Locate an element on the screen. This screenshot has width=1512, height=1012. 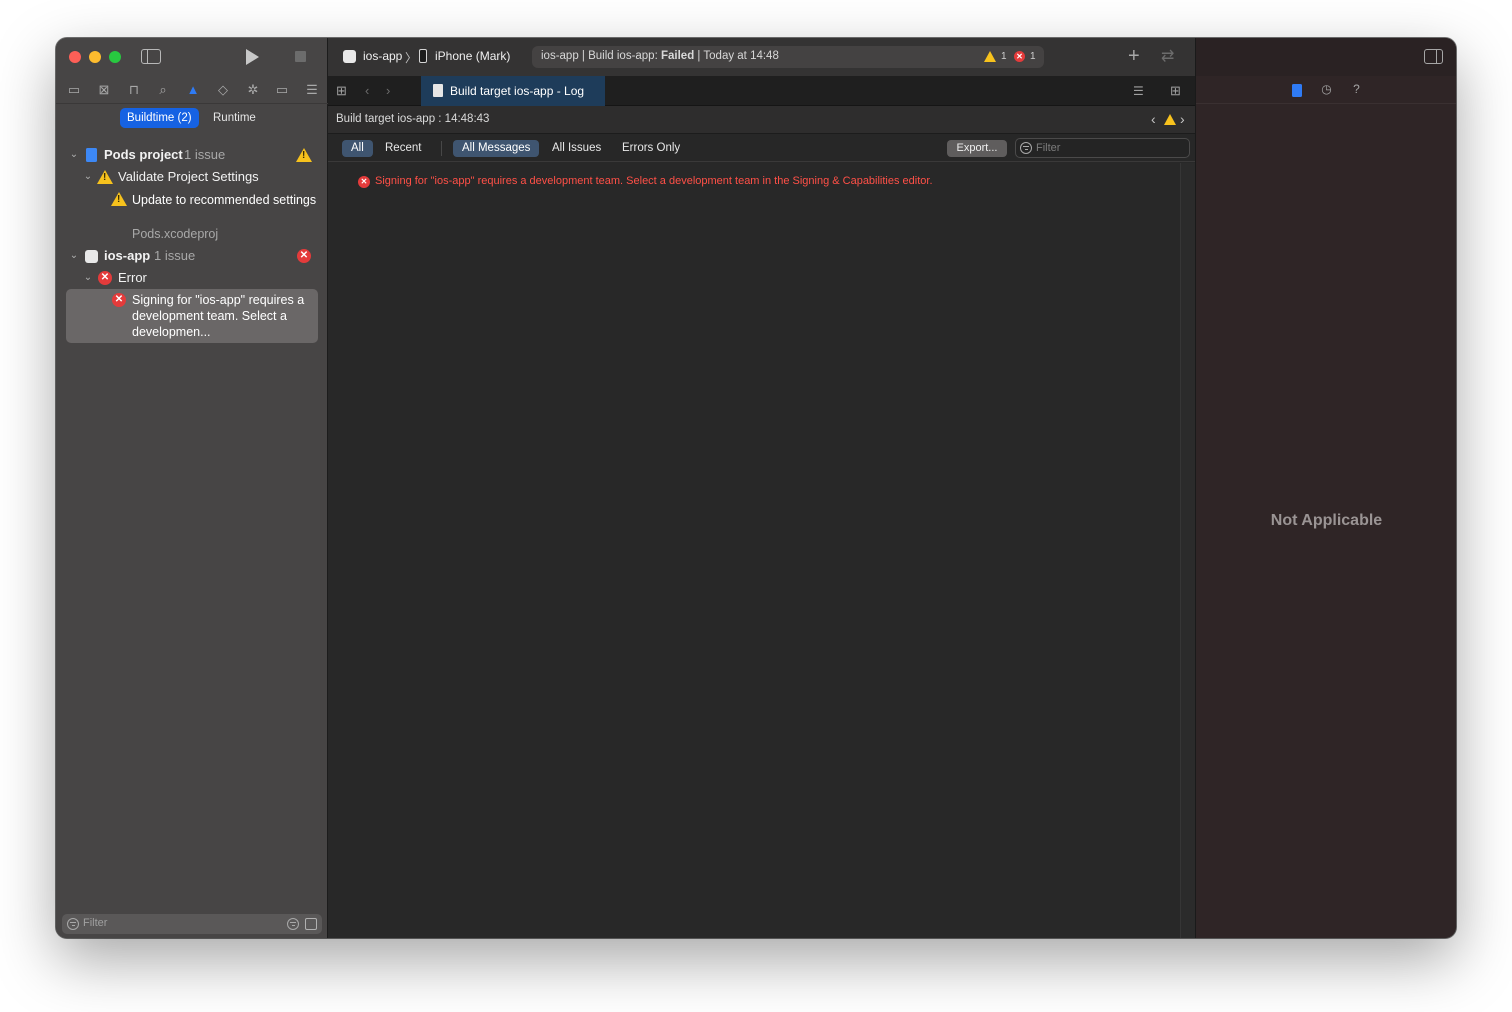
help-icon: ? is located at coordinates (1356, 89).